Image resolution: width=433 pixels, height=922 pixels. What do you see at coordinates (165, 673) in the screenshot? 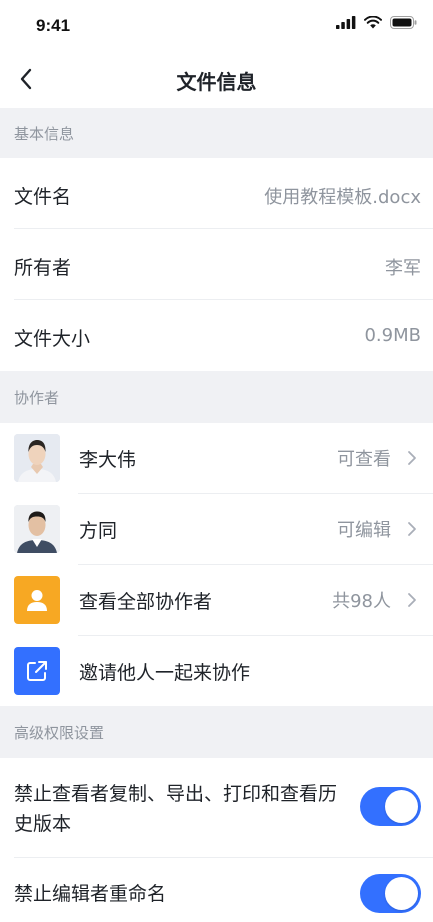
I see `invite-label: 邀请他人一起来协作` at bounding box center [165, 673].